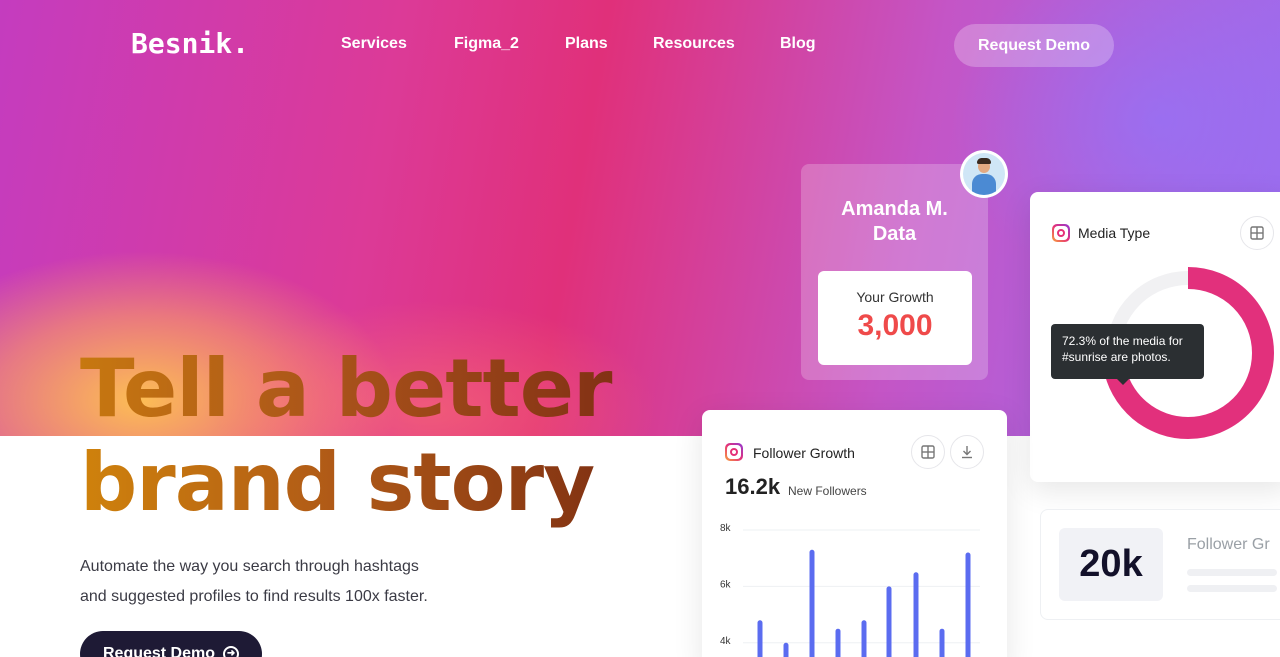  Describe the element at coordinates (1228, 544) in the screenshot. I see `stat-title: Follower Gr` at that location.